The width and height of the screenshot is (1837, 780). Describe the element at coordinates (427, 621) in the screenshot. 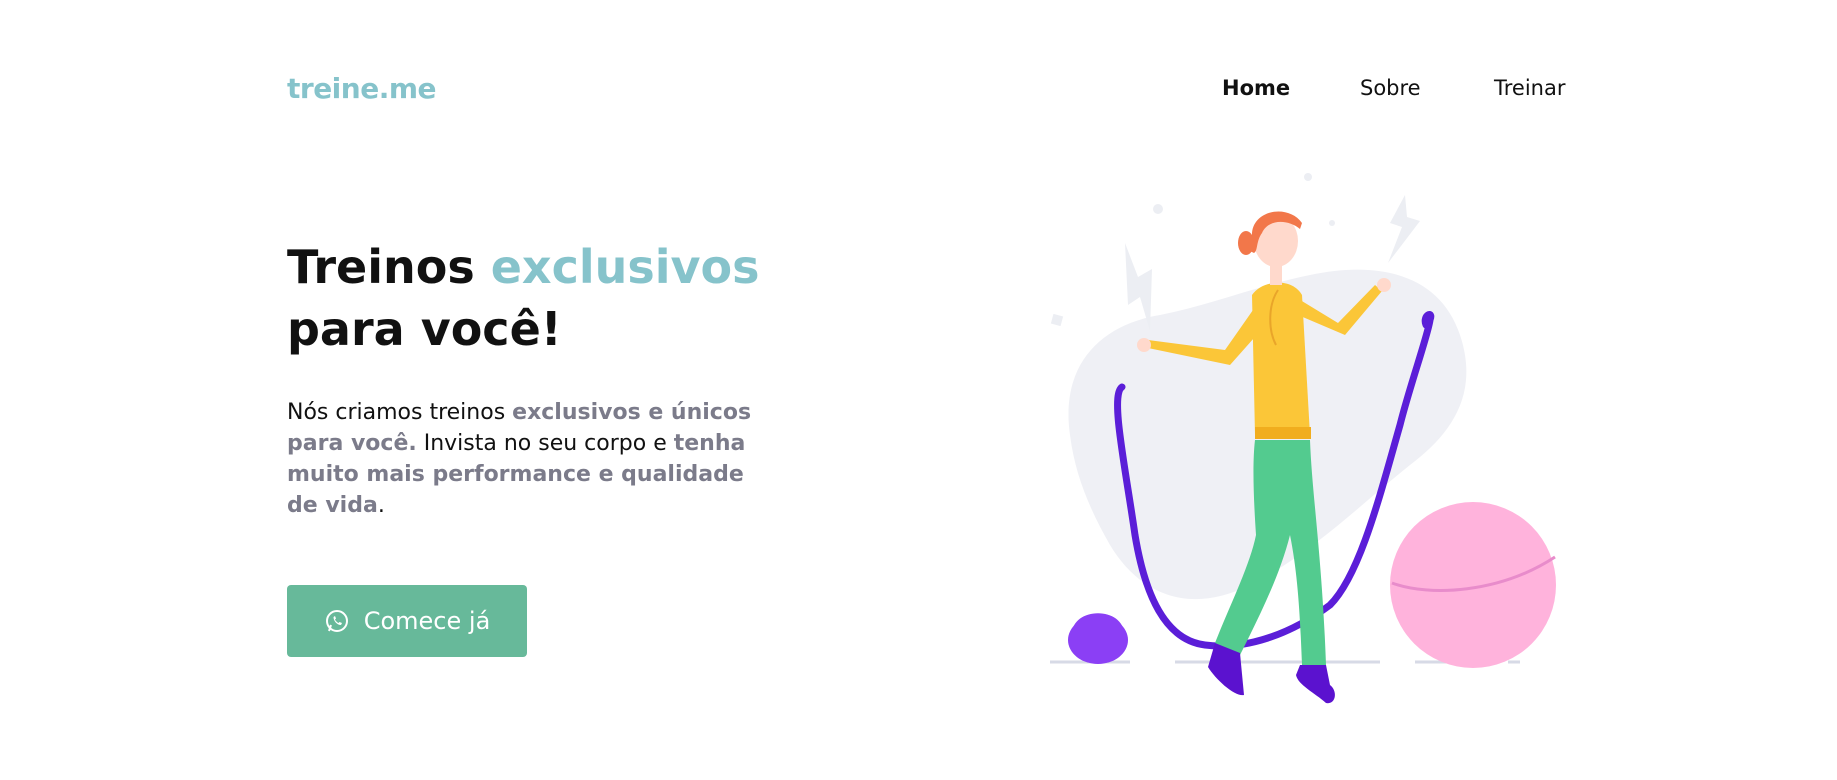

I see `start-now-label: Comece já` at that location.